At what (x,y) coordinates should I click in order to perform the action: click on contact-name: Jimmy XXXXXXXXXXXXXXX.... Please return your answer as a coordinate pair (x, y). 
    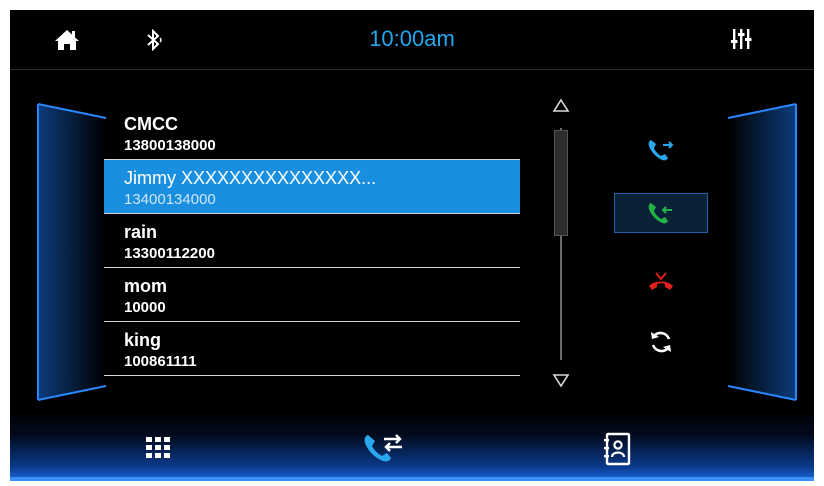
    Looking at the image, I should click on (250, 178).